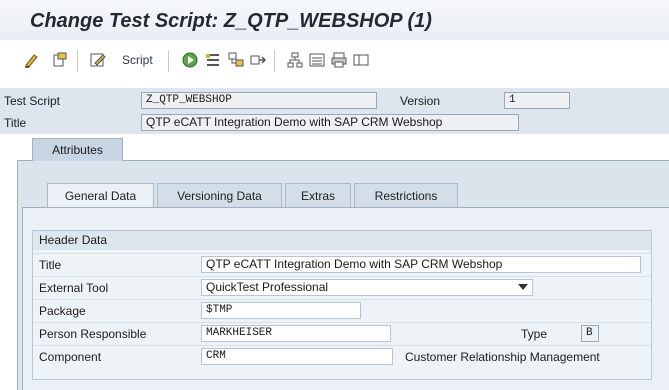  Describe the element at coordinates (50, 265) in the screenshot. I see `hd-title-label: Title` at that location.